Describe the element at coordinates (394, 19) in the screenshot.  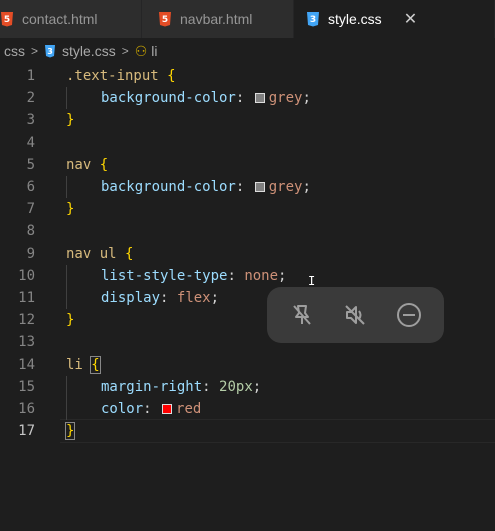
I see `tab-style-css: 3 style.css ✕` at that location.